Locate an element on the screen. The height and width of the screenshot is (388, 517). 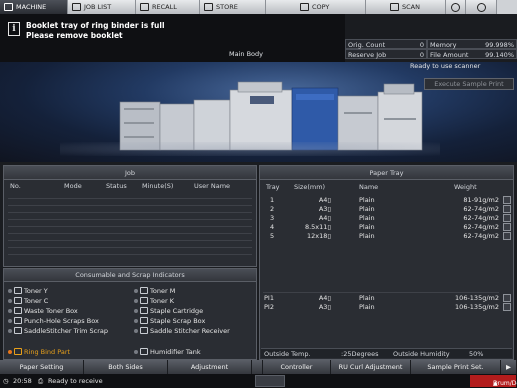
job-col-user-name: User Name is located at coordinates (212, 186).